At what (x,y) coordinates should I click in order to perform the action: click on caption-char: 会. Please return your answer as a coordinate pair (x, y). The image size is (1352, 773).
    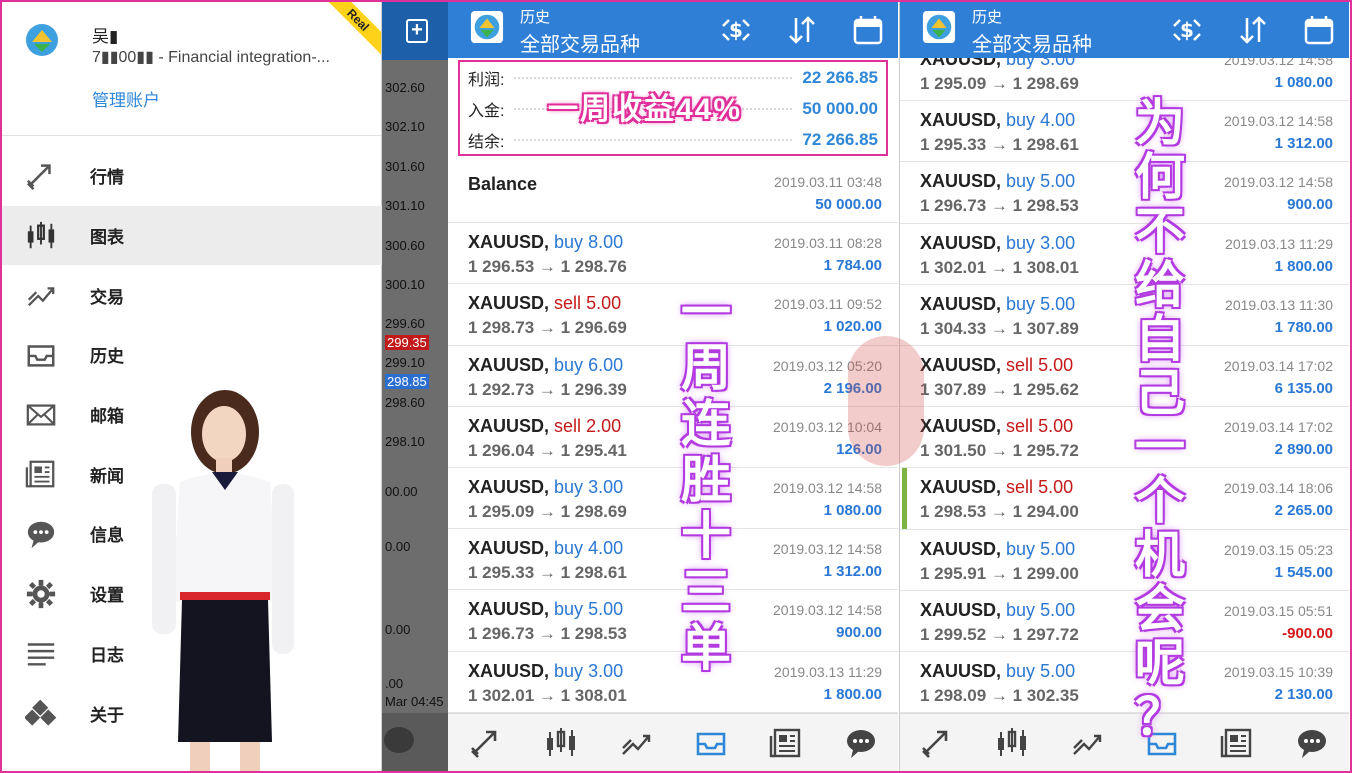
    Looking at the image, I should click on (1160, 609).